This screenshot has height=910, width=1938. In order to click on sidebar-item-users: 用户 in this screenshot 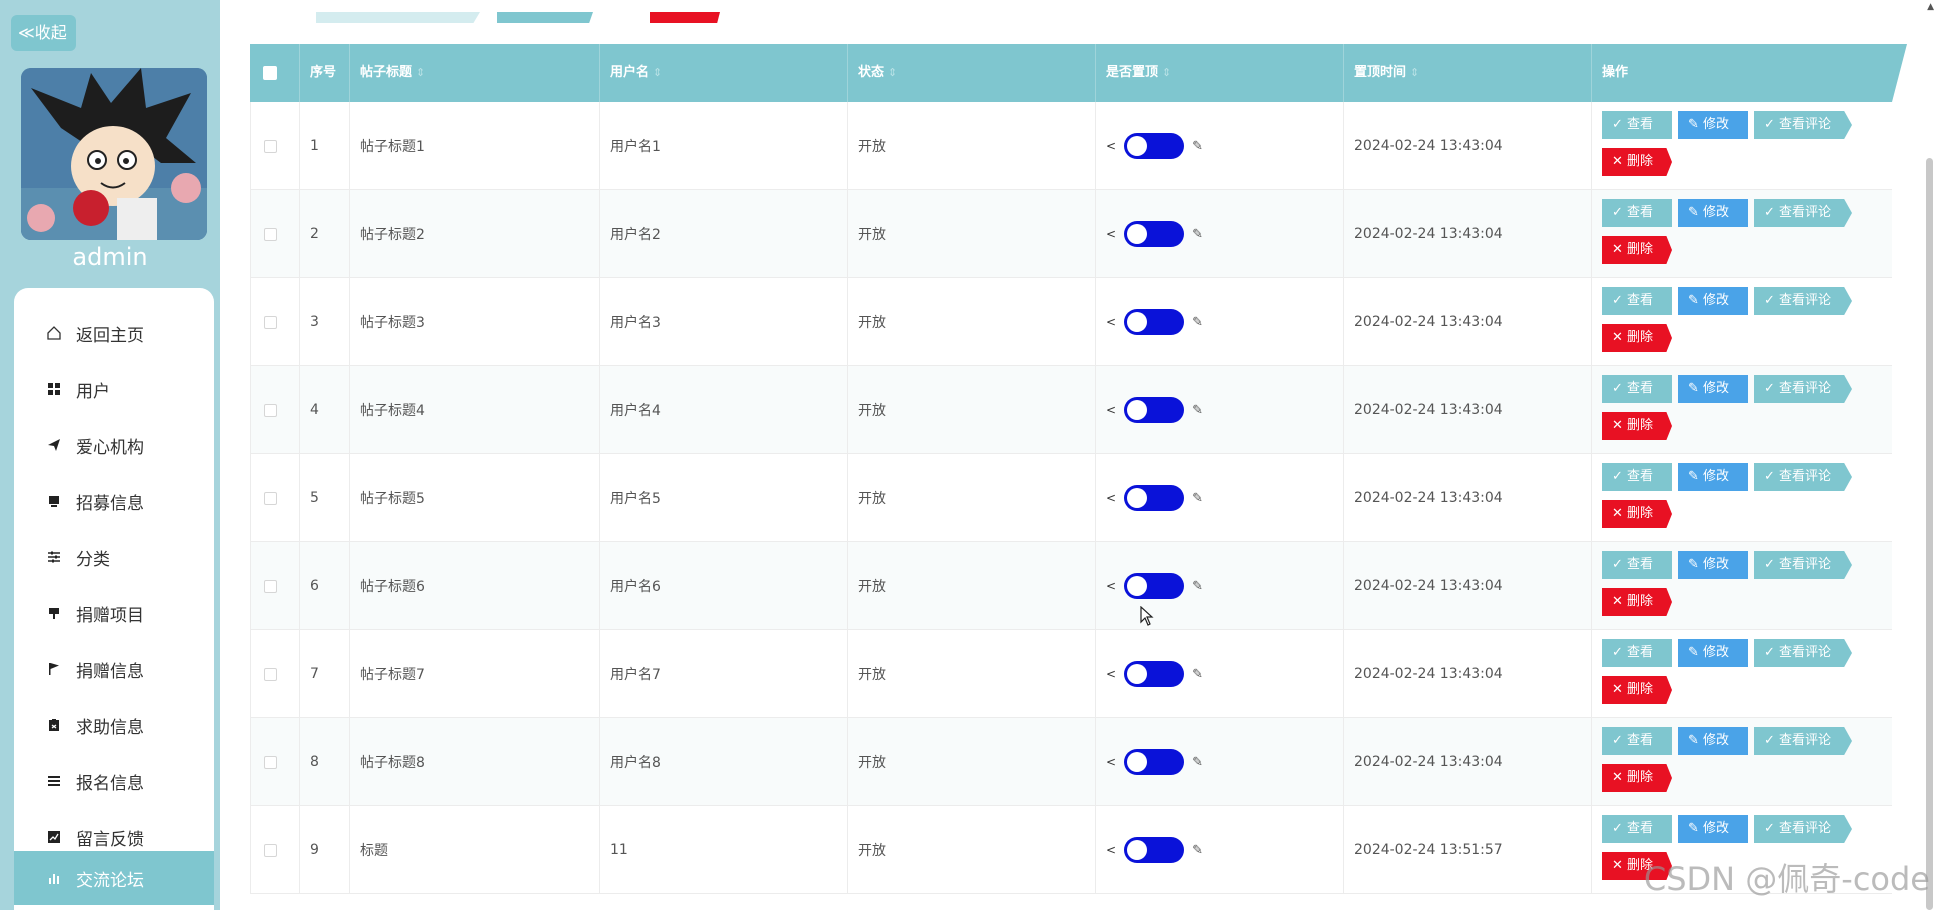, I will do `click(114, 389)`.